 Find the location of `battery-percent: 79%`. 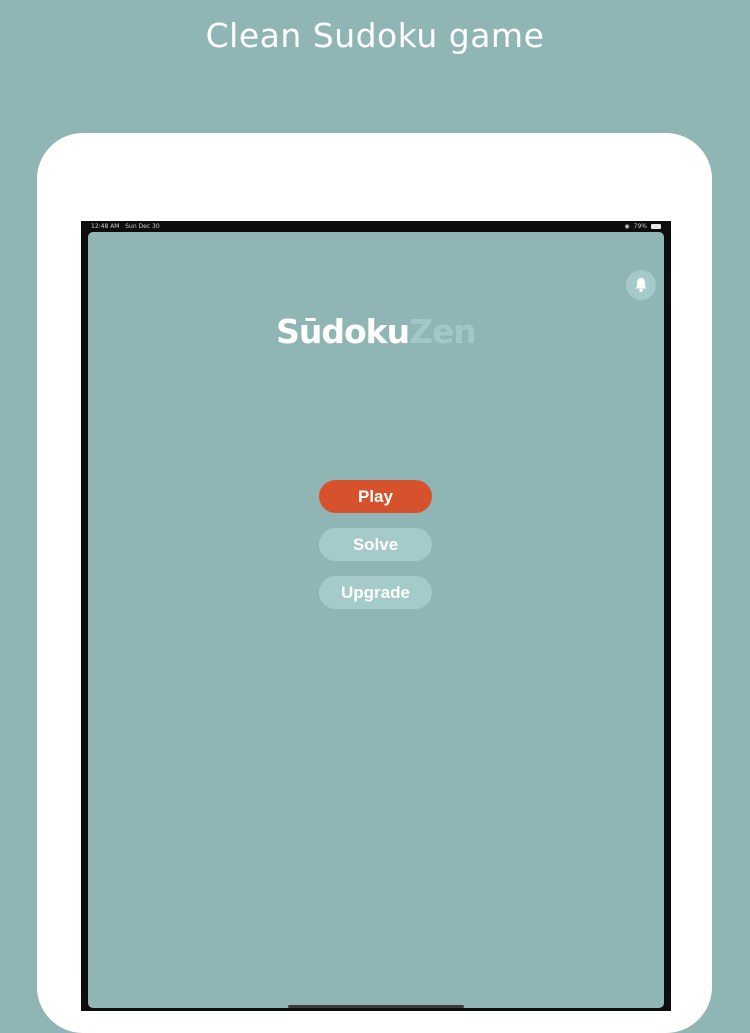

battery-percent: 79% is located at coordinates (640, 226).